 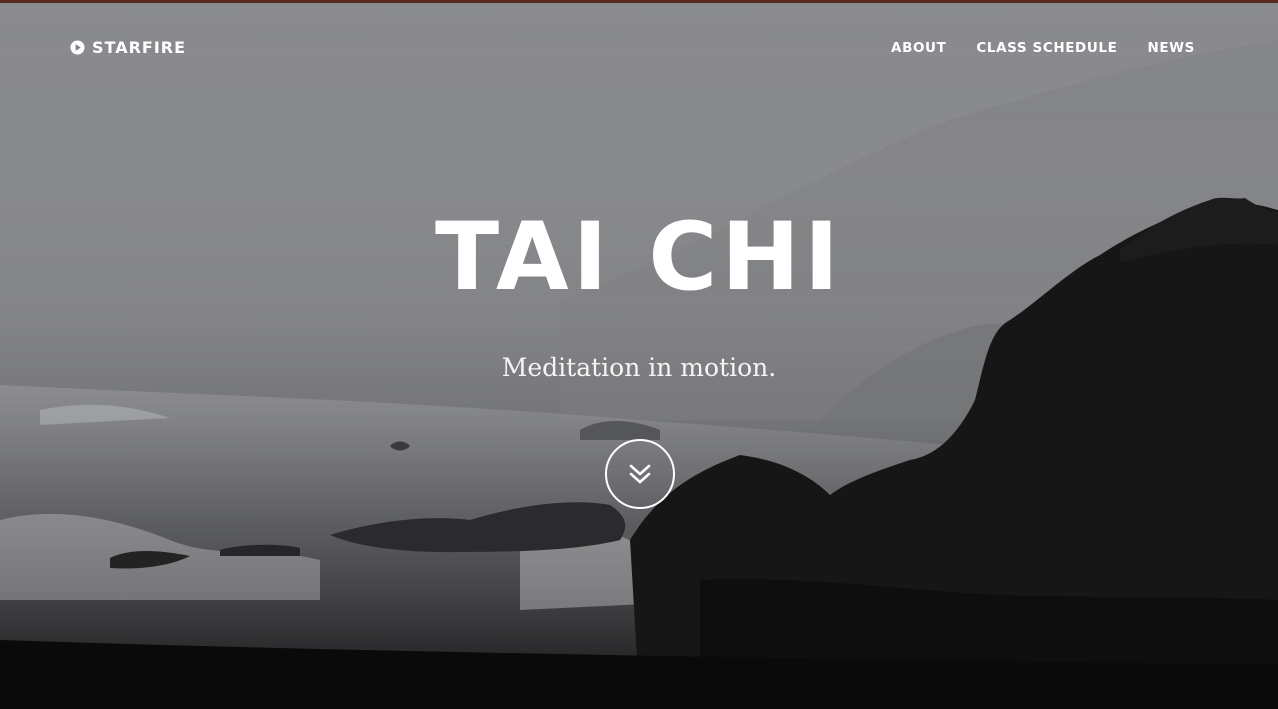 I want to click on brand-name: STARFIRE, so click(x=139, y=47).